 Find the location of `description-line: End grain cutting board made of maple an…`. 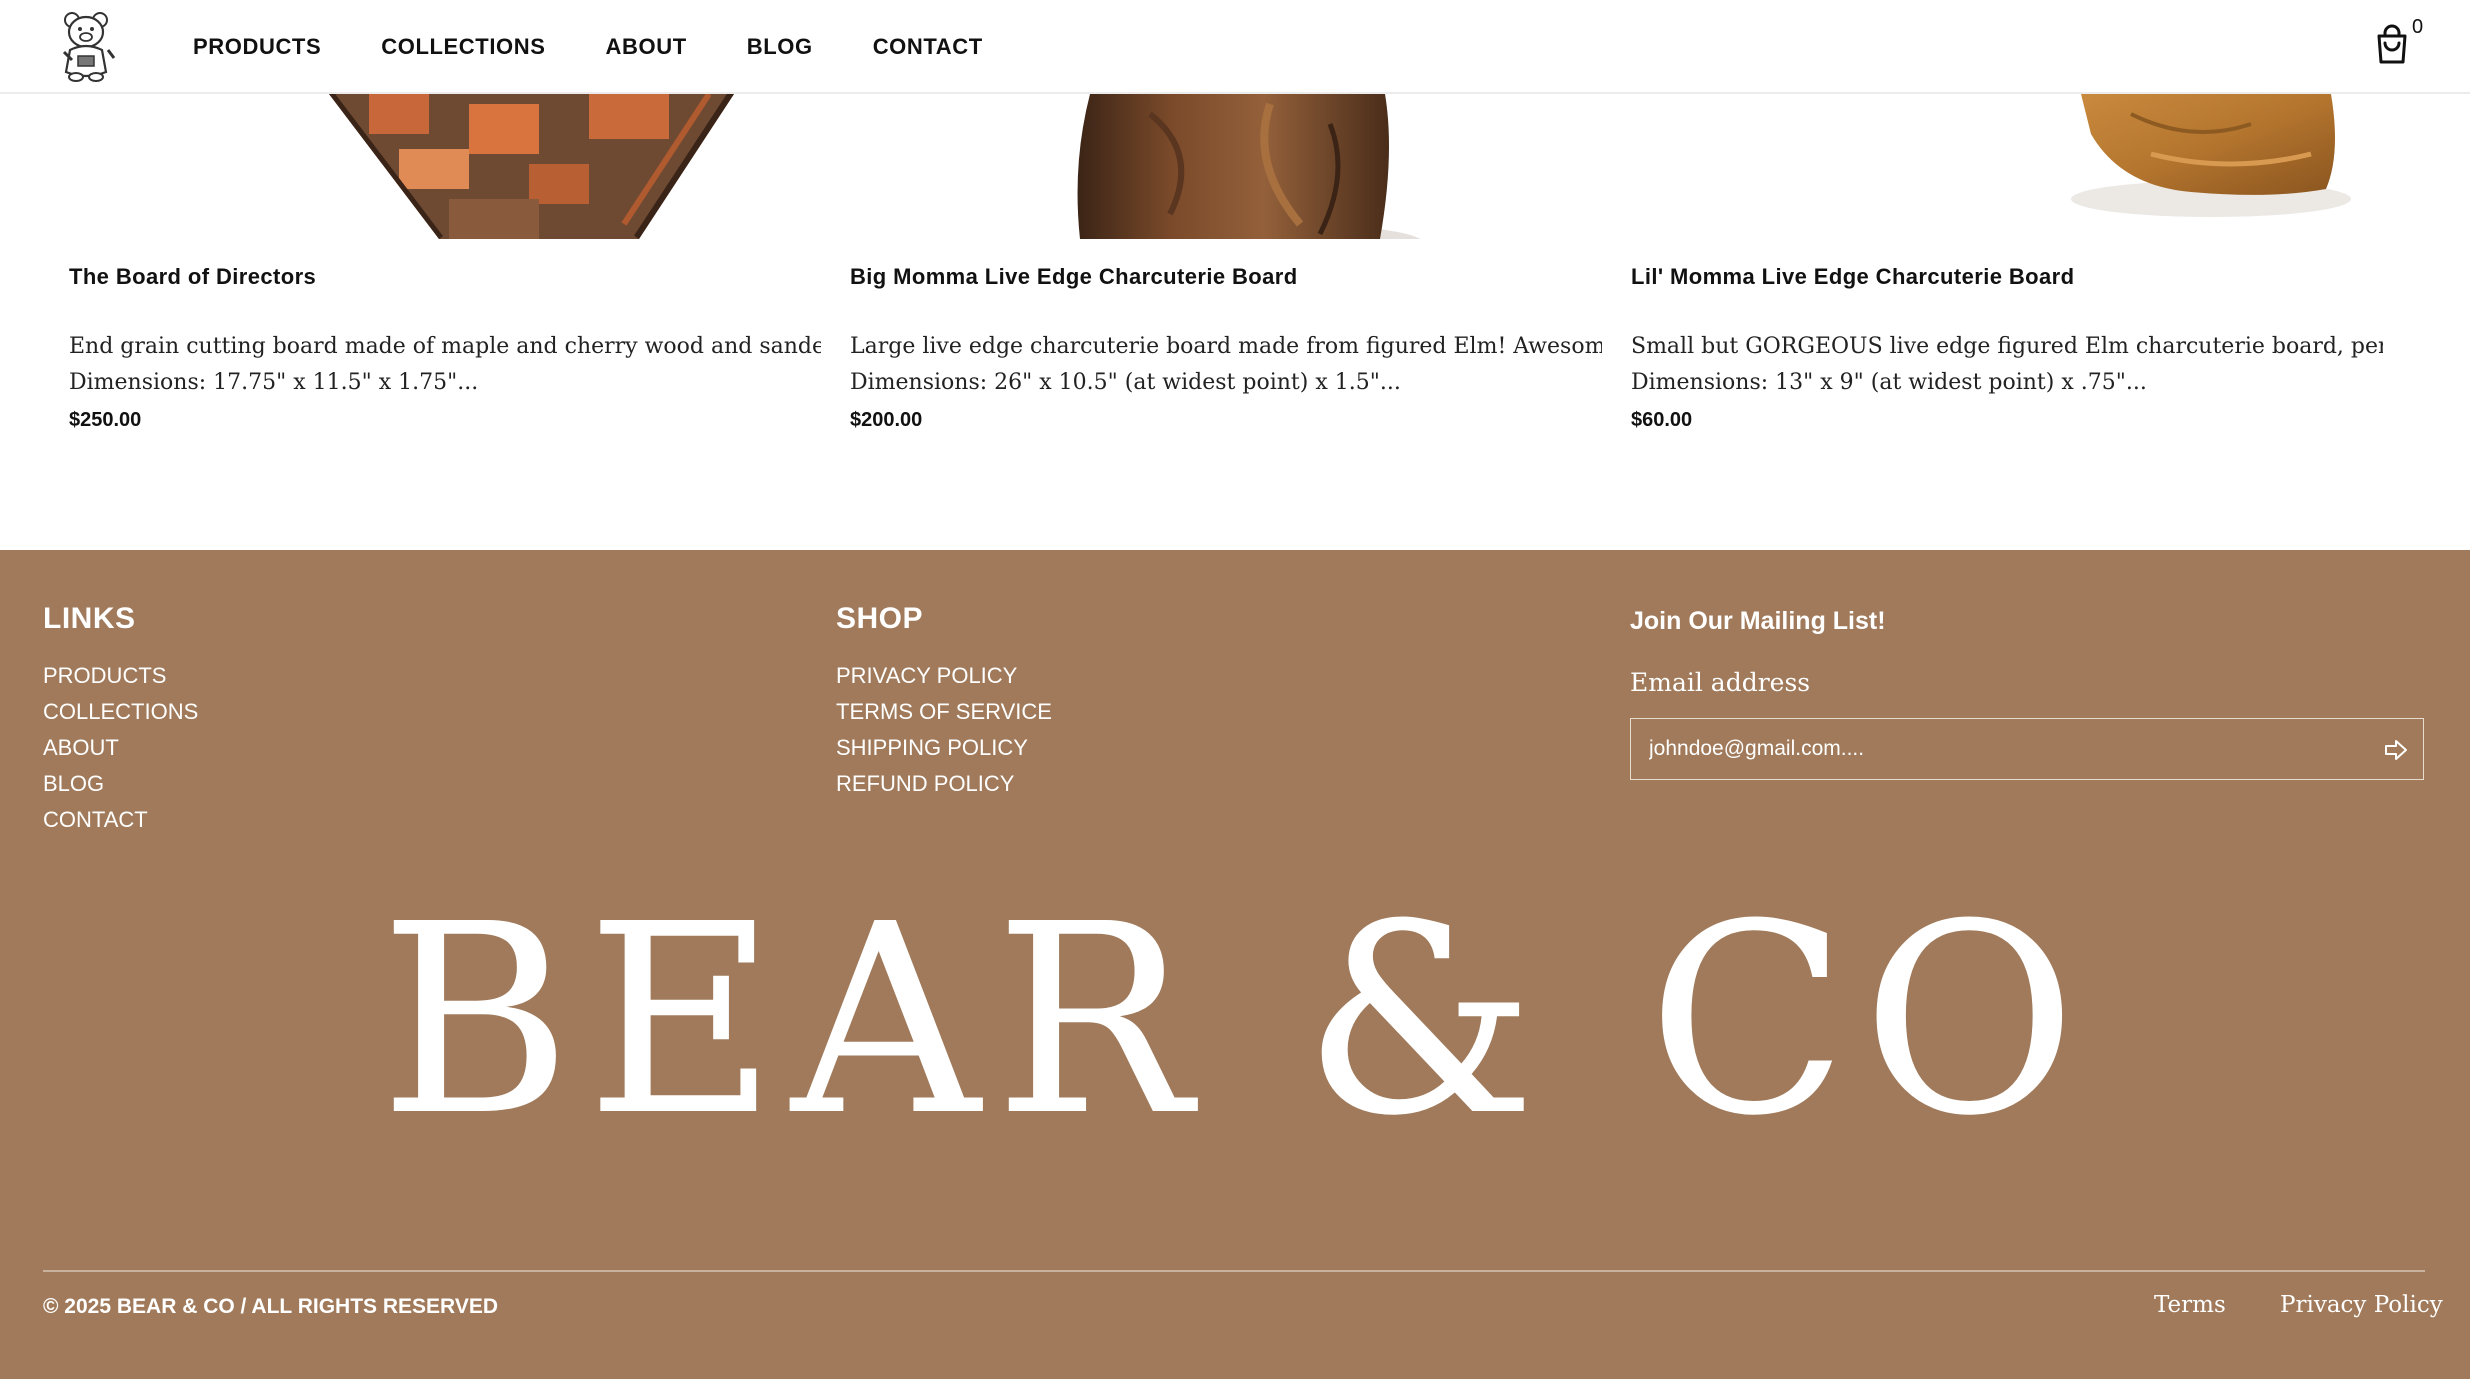

description-line: End grain cutting board made of maple an… is located at coordinates (445, 346).